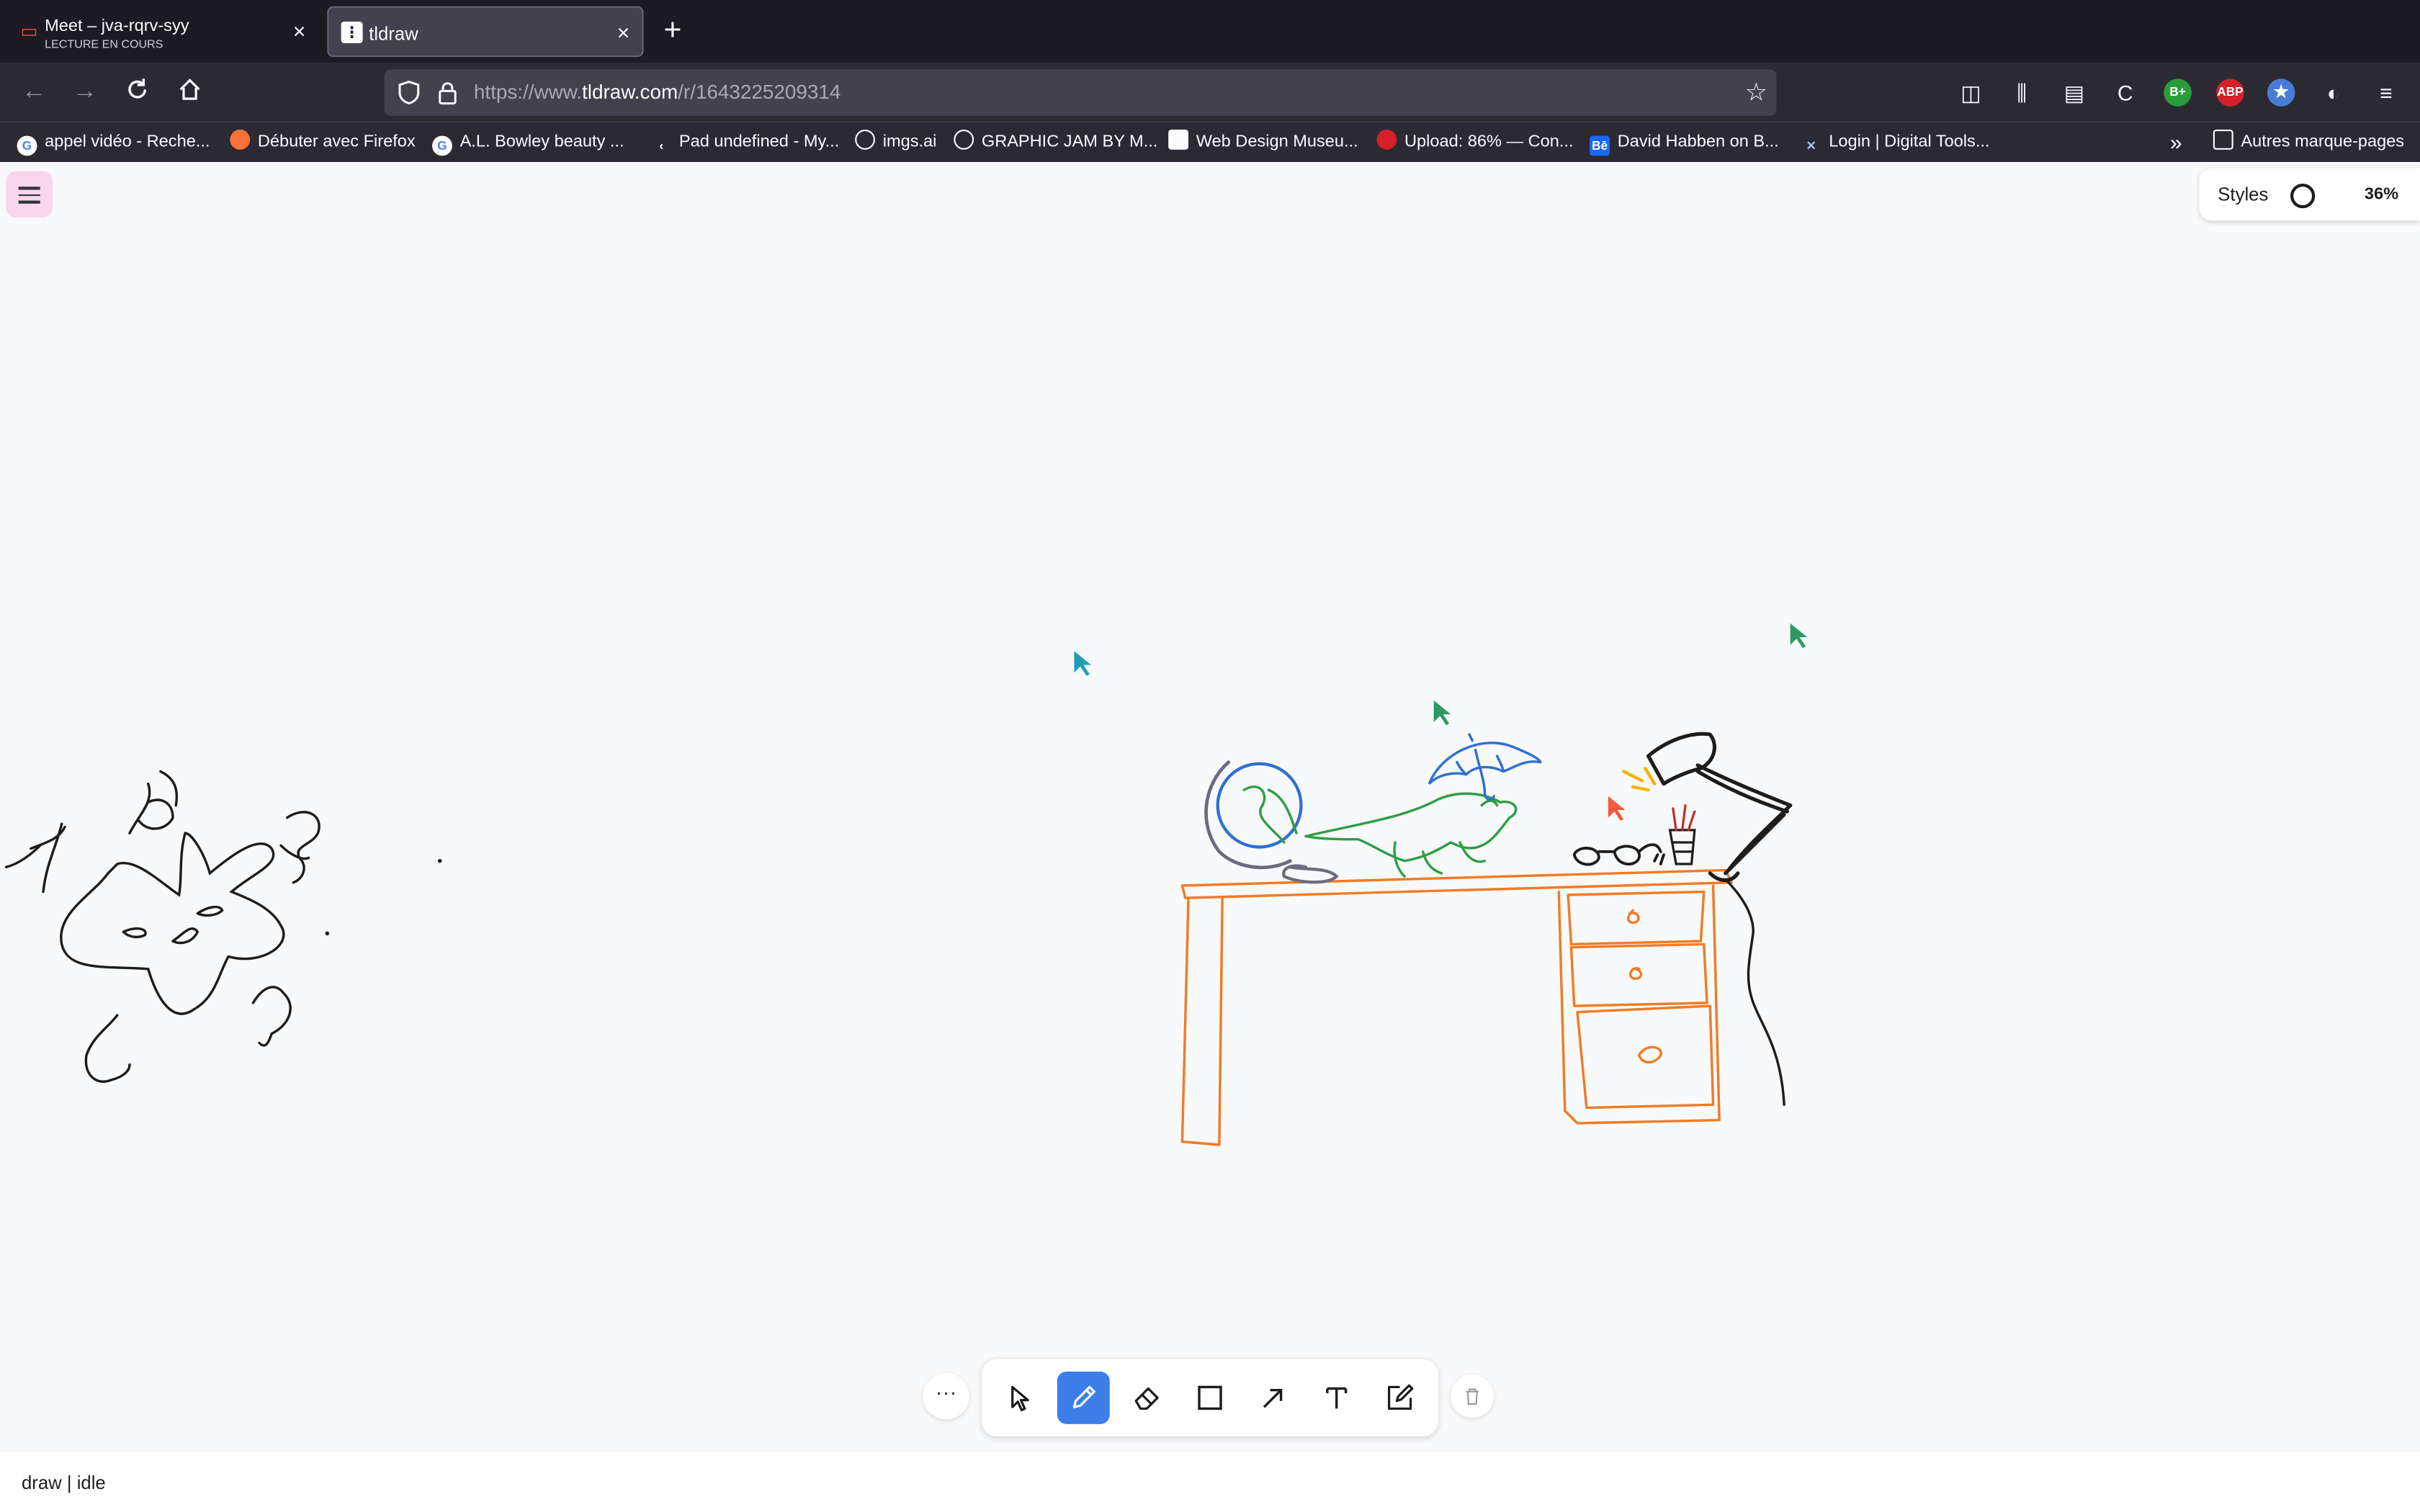 This screenshot has width=2420, height=1512. Describe the element at coordinates (104, 44) in the screenshot. I see `tab-subtitle: LECTURE EN COURS` at that location.